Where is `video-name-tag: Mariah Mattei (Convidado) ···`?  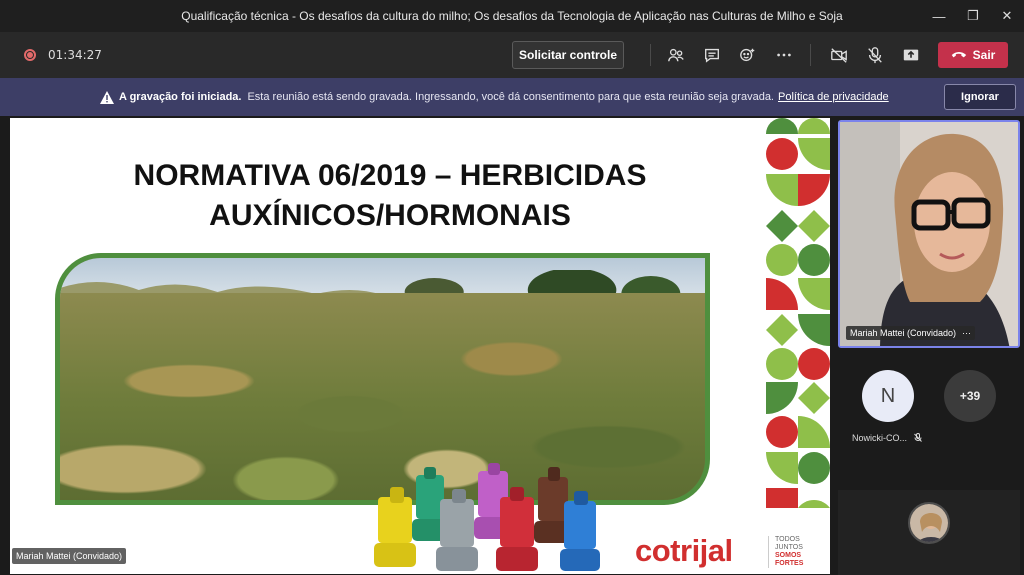 video-name-tag: Mariah Mattei (Convidado) ··· is located at coordinates (911, 333).